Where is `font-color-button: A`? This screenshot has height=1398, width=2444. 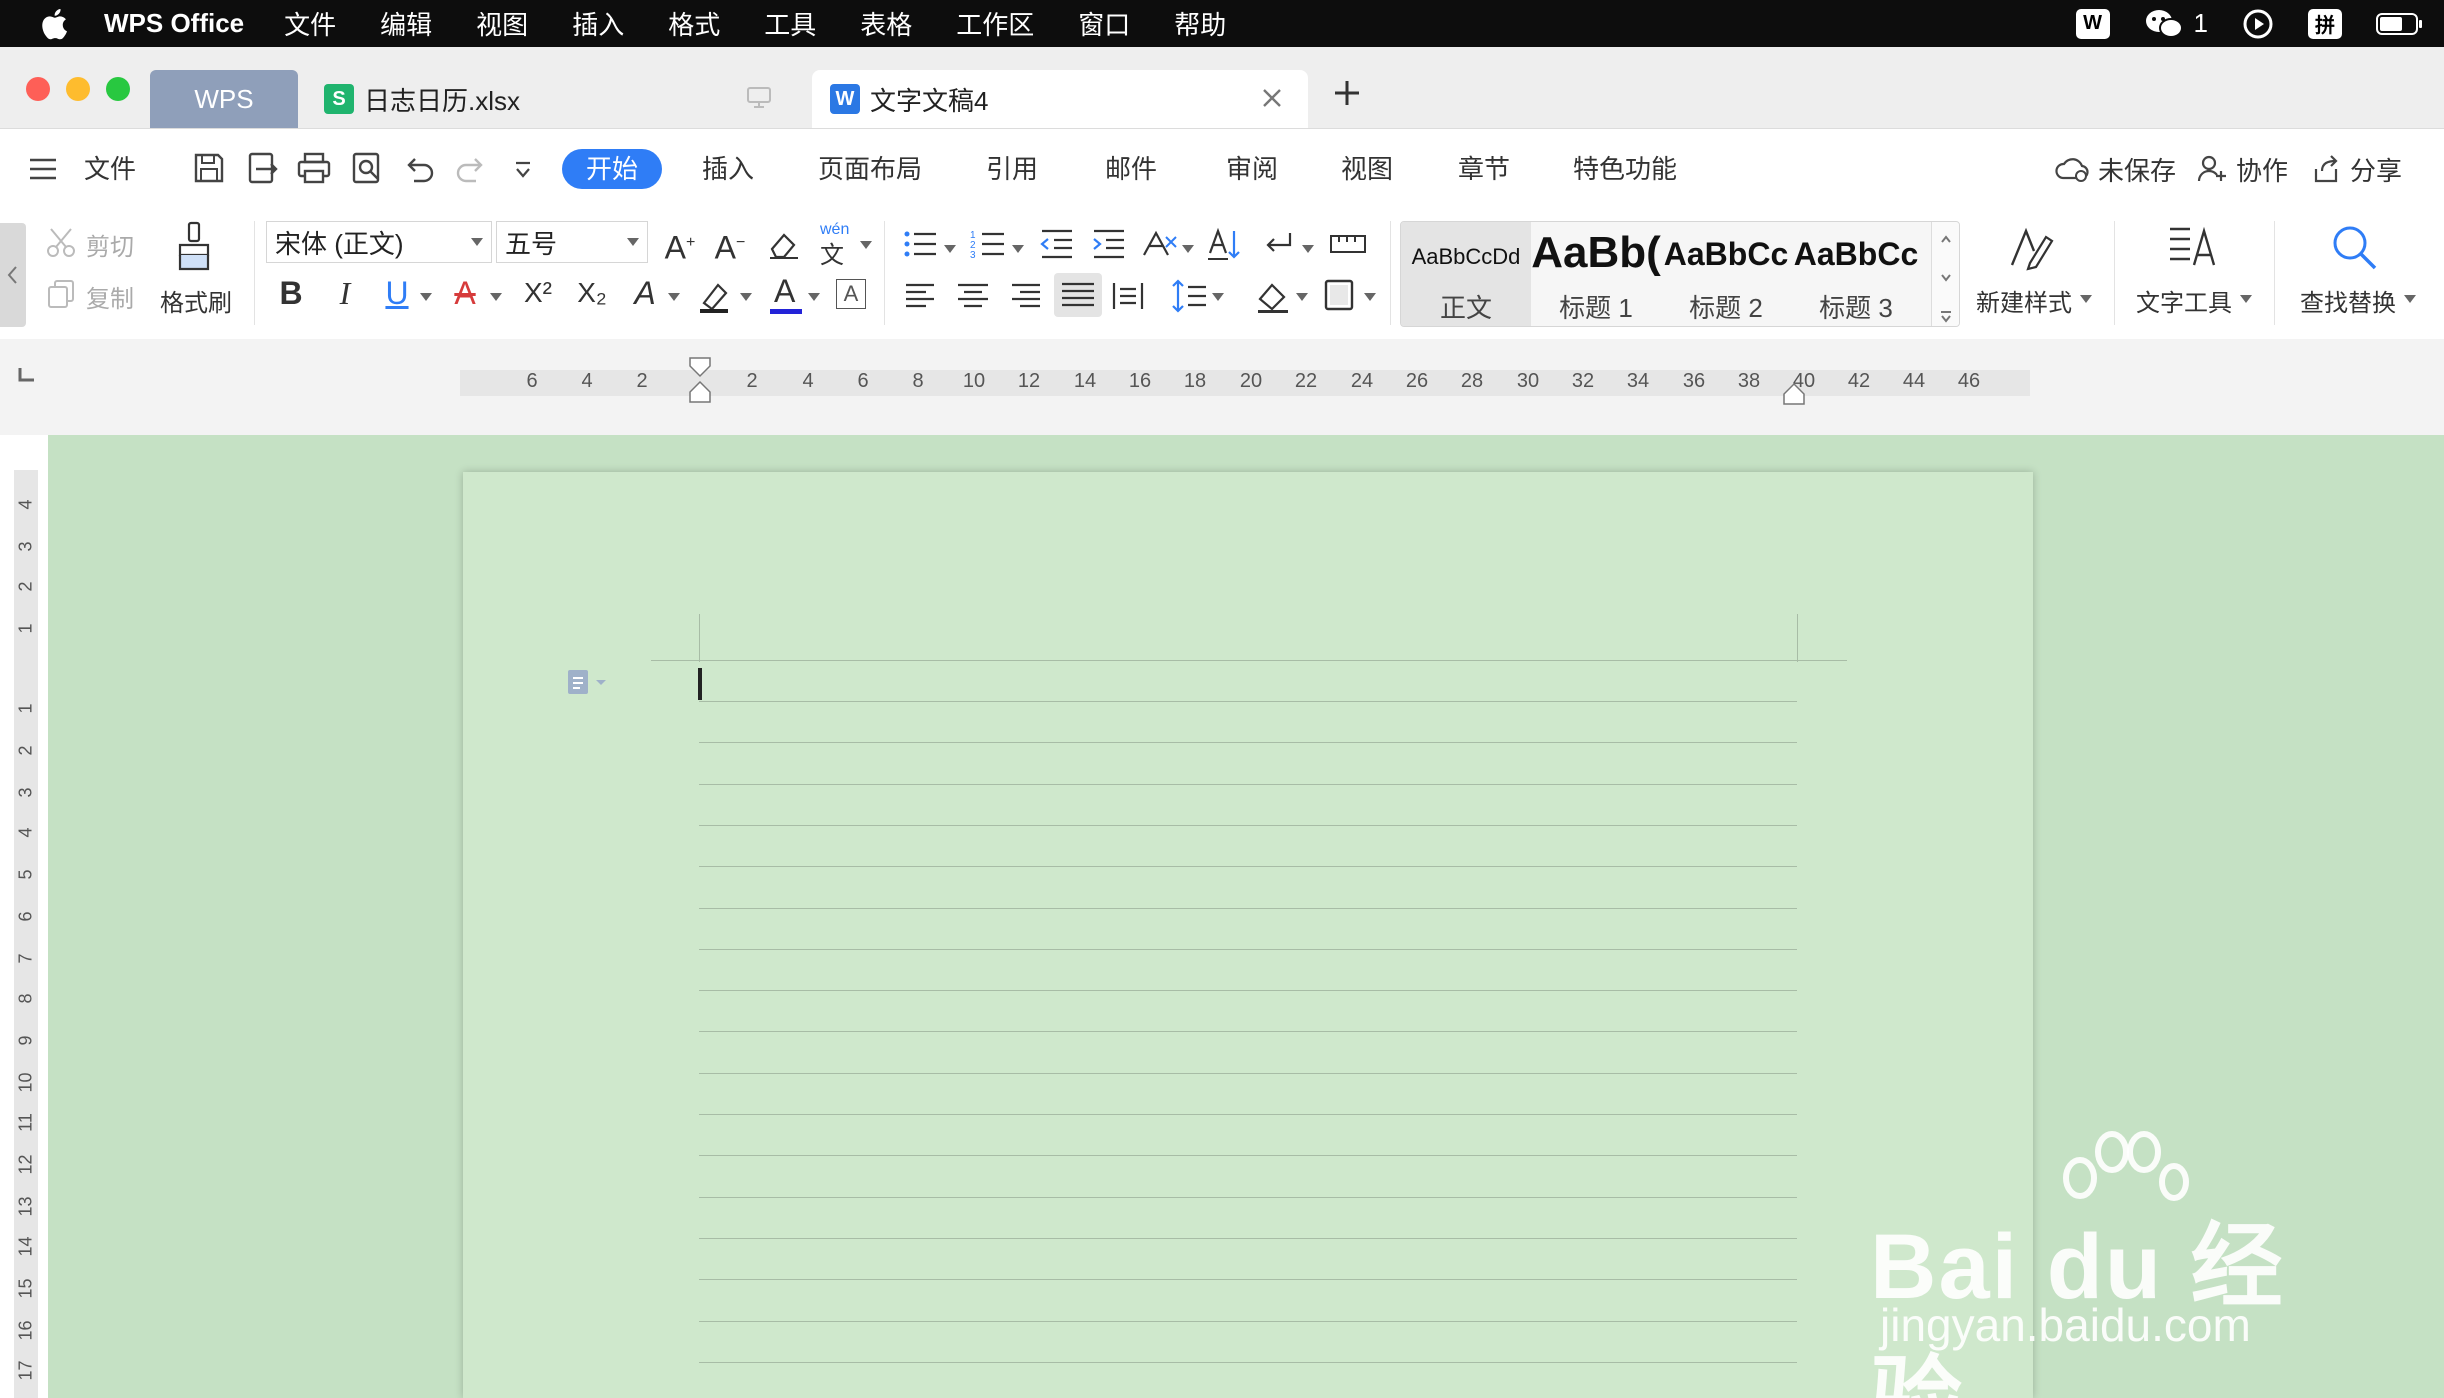
font-color-button: A is located at coordinates (786, 295).